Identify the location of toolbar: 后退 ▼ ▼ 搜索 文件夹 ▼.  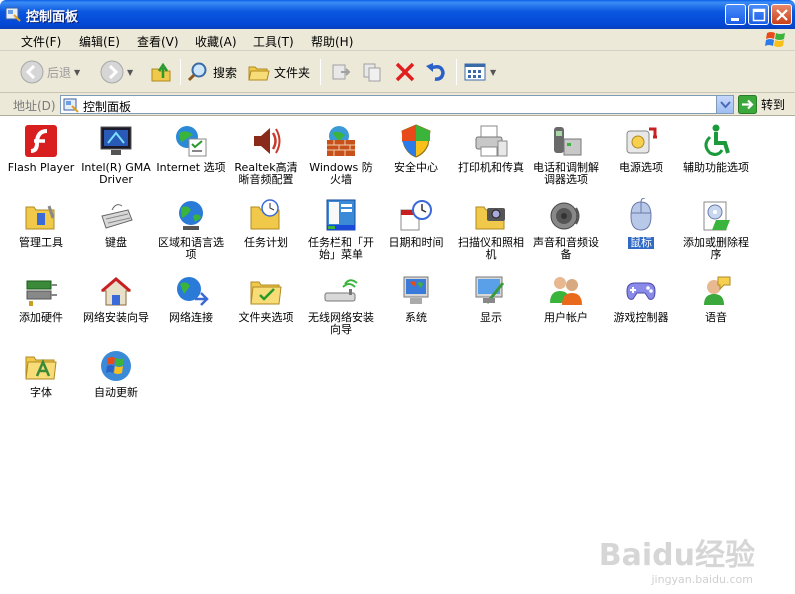
(397, 72).